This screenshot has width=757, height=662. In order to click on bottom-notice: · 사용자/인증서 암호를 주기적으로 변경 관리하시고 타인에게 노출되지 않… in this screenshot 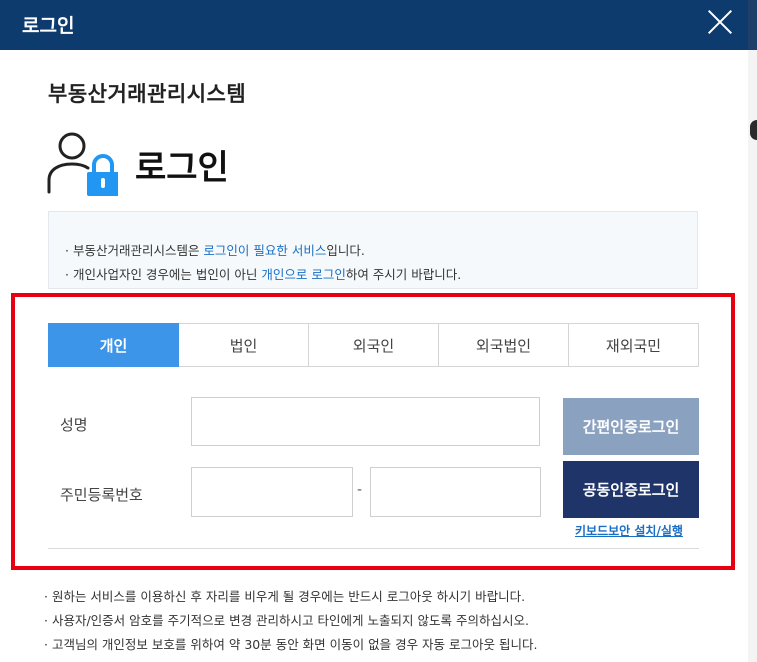, I will do `click(286, 620)`.